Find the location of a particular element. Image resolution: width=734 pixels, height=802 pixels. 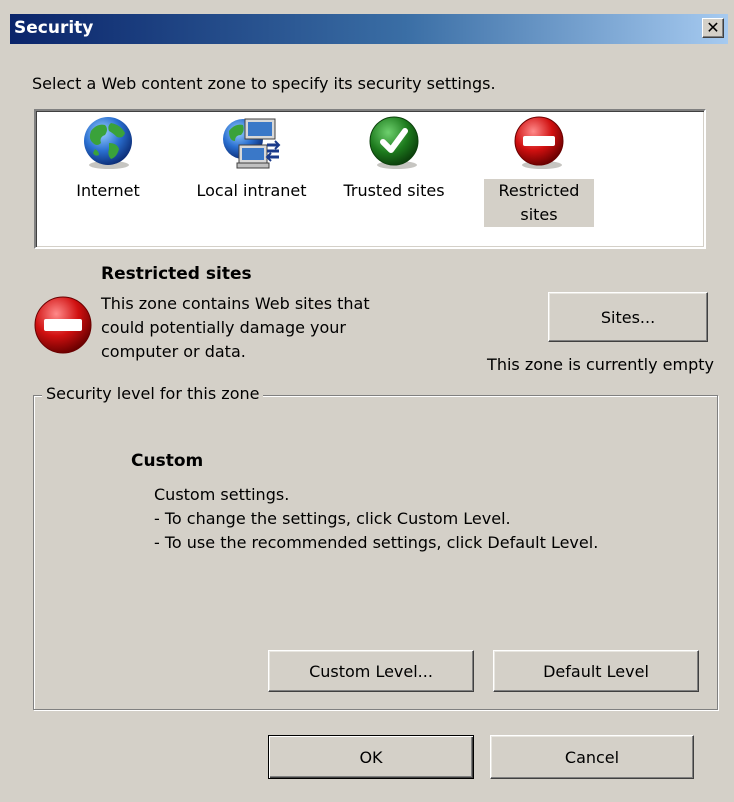

zone-item-restricted-sites: Restricted sites is located at coordinates (539, 170).